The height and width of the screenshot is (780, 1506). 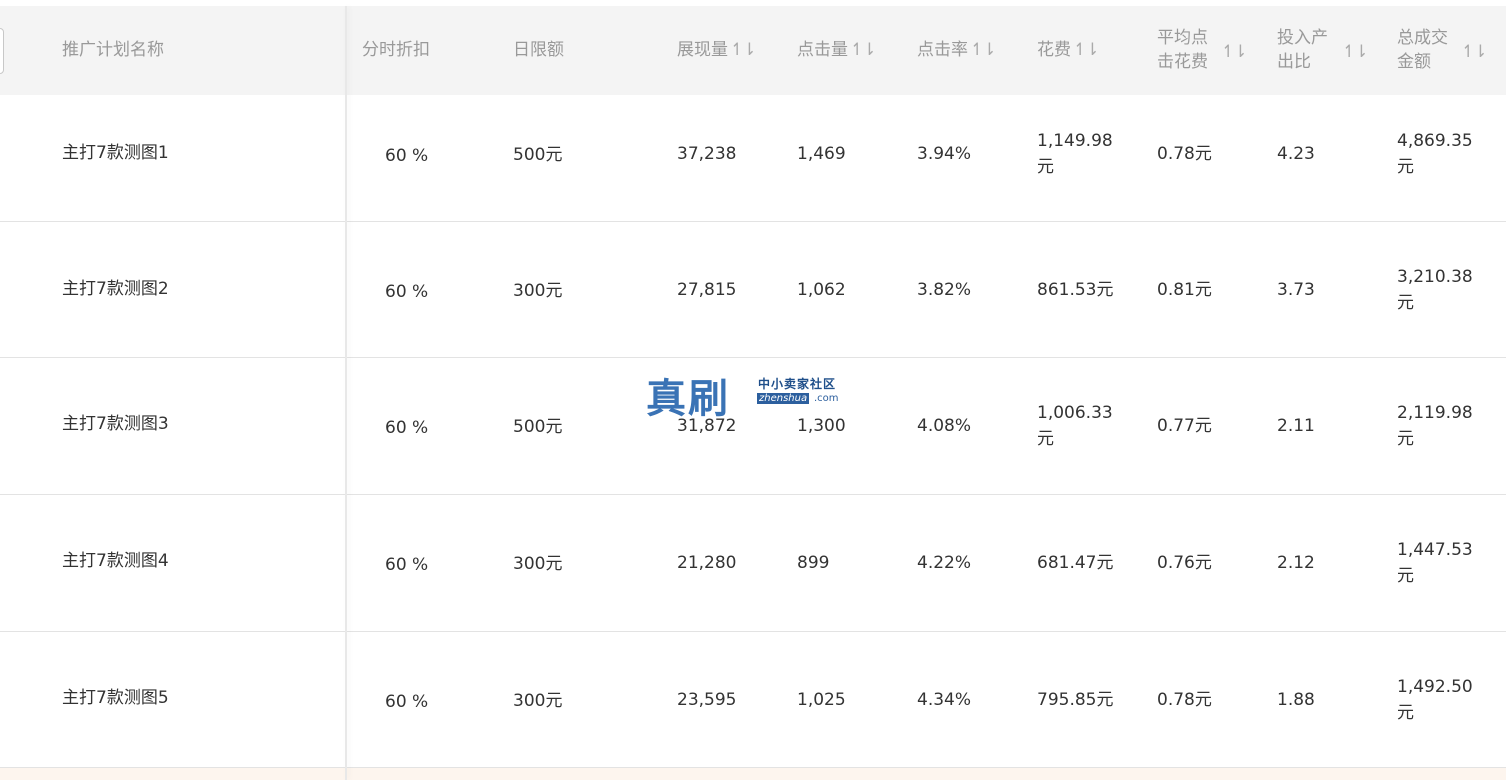 I want to click on watermark-subtitle: 中小卖家社区, so click(x=797, y=384).